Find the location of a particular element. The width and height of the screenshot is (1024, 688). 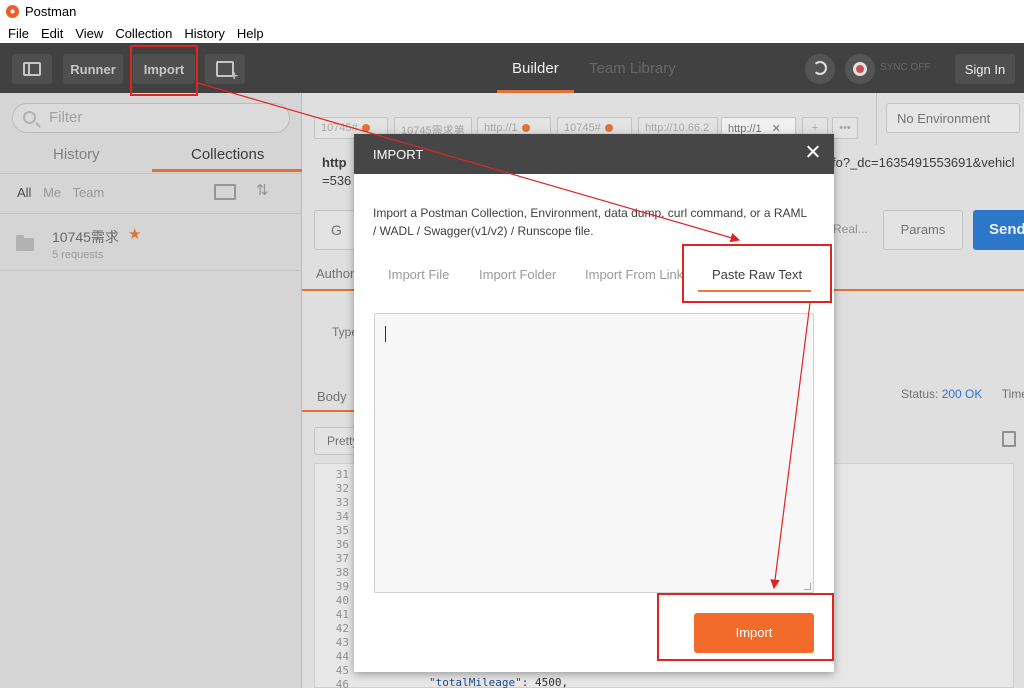

menu-collection: Collection is located at coordinates (143, 33).